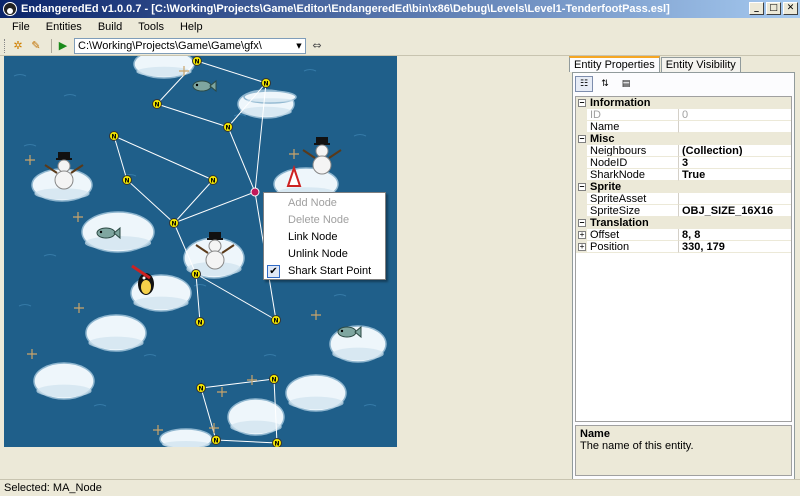 The width and height of the screenshot is (800, 496). I want to click on new-entity-icon: ✲, so click(18, 46).